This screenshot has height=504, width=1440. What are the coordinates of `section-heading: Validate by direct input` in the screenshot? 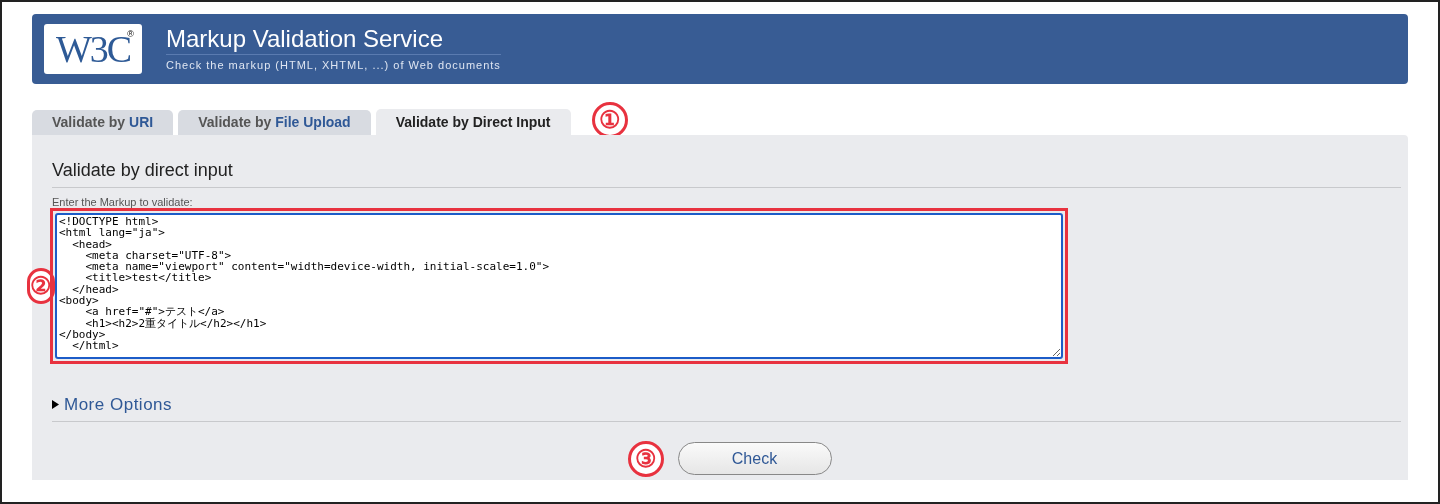 It's located at (726, 172).